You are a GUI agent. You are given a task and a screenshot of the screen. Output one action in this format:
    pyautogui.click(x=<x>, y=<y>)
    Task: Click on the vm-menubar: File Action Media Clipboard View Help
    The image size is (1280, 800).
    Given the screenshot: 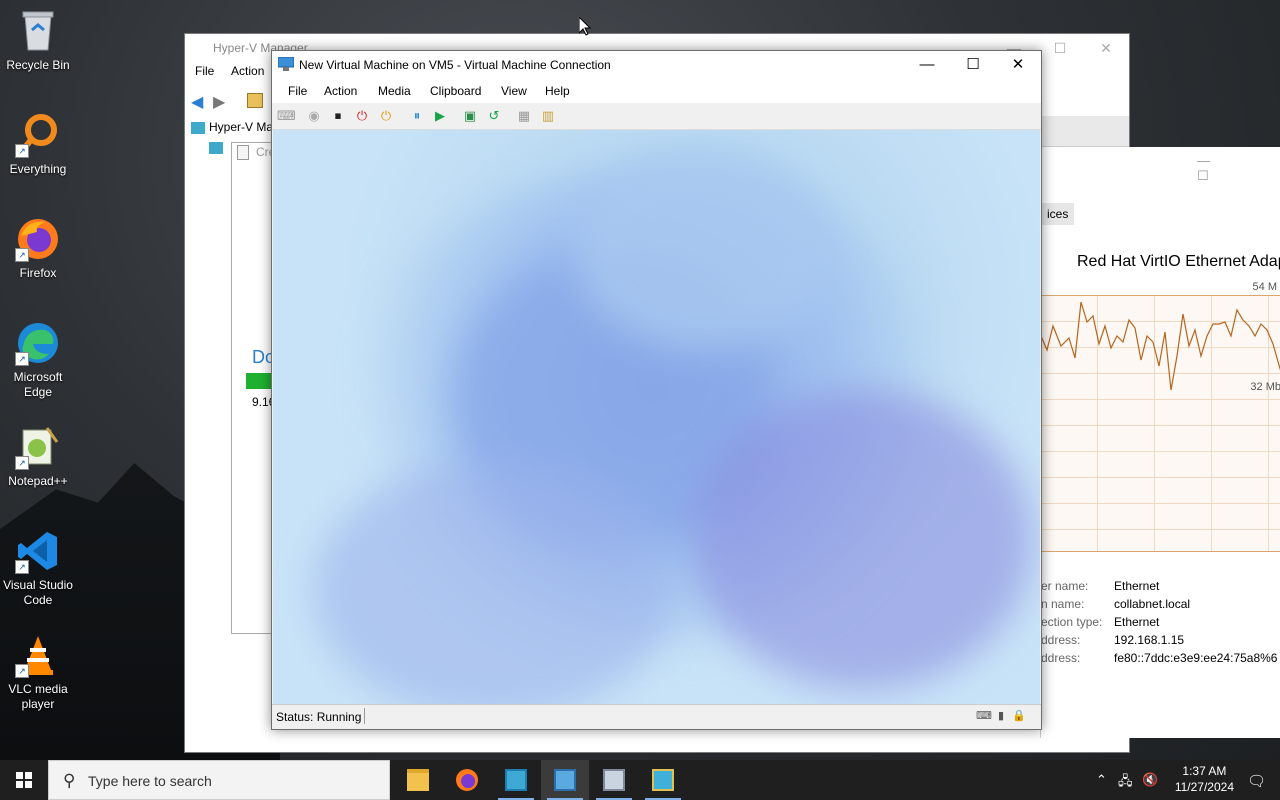 What is the action you would take?
    pyautogui.click(x=656, y=91)
    